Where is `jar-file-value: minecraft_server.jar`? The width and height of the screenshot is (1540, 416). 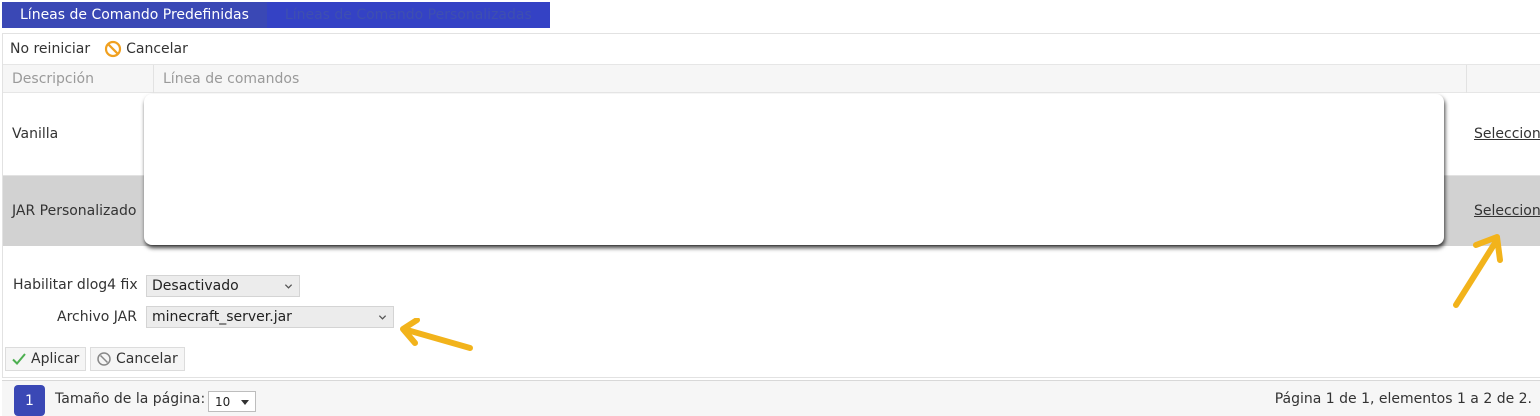
jar-file-value: minecraft_server.jar is located at coordinates (222, 317).